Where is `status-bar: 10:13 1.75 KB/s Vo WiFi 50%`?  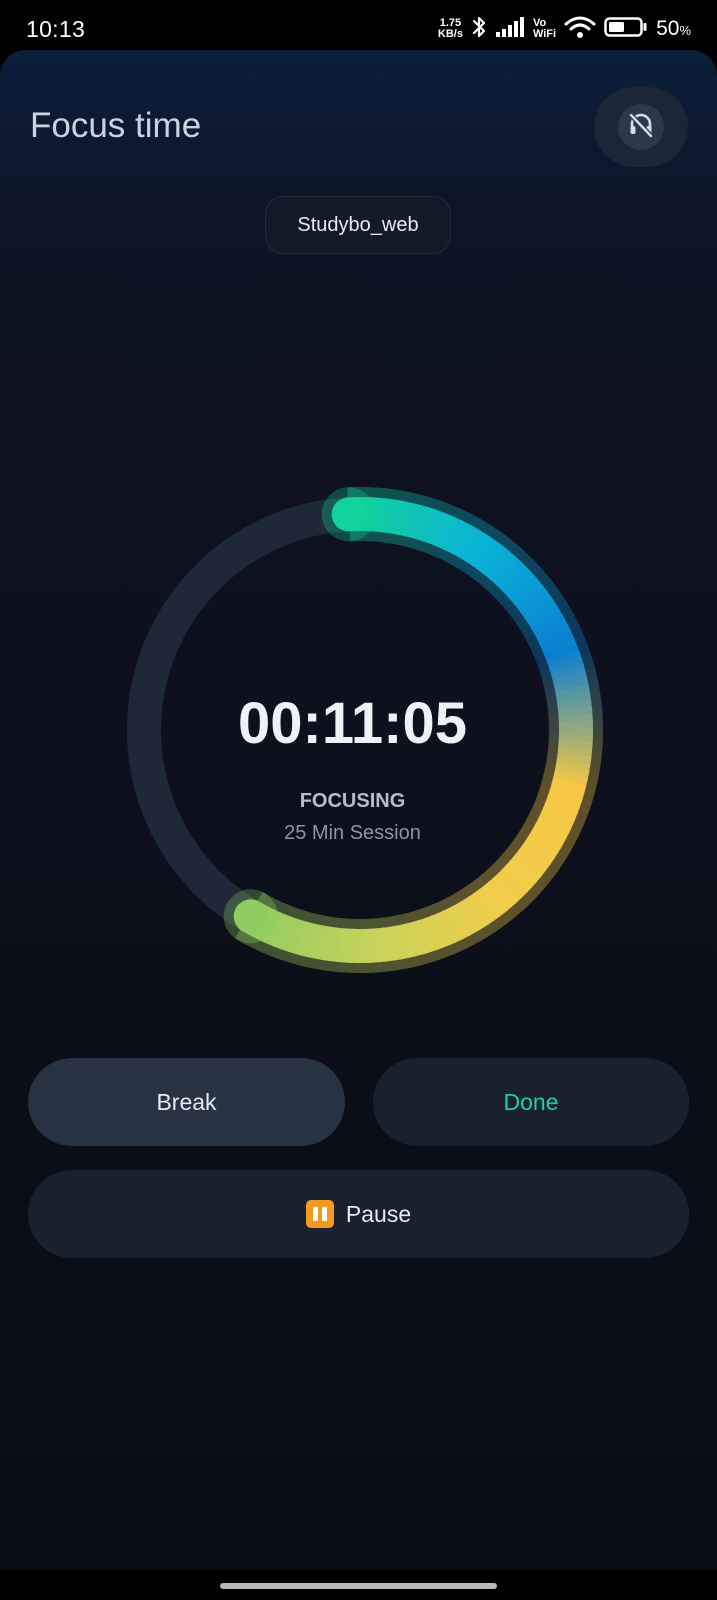 status-bar: 10:13 1.75 KB/s Vo WiFi 50% is located at coordinates (358, 28).